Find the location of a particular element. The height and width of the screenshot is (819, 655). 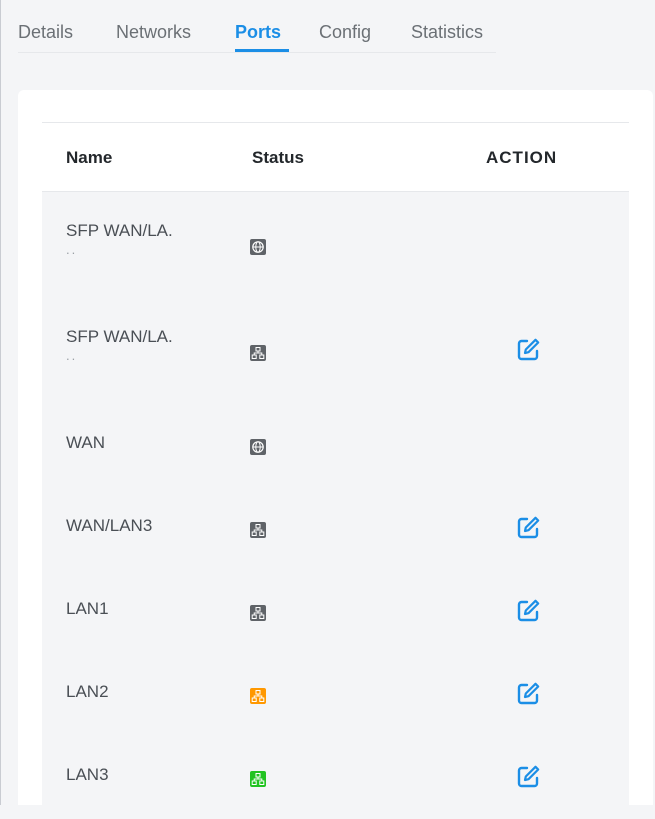

port-name: WAN/LAN3 is located at coordinates (136, 526).